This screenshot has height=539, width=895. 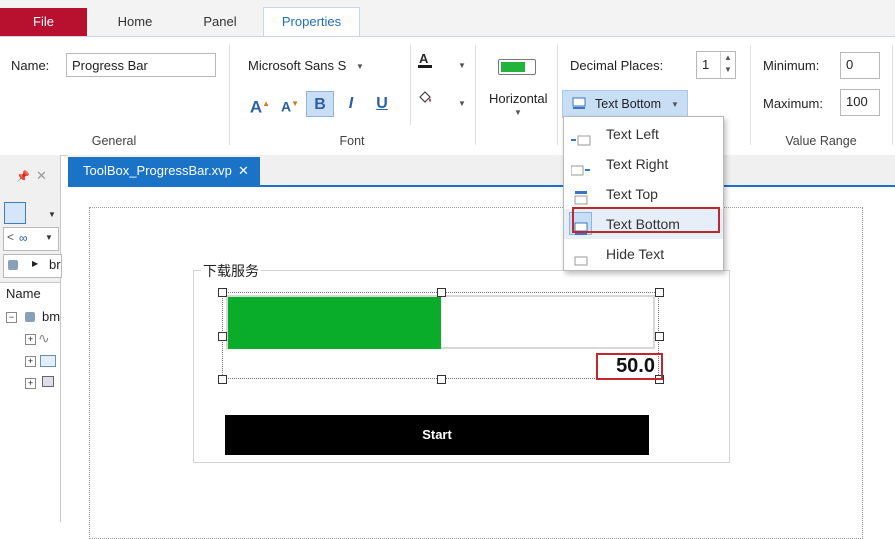 I want to click on menu-item-label: Text Top, so click(x=632, y=194).